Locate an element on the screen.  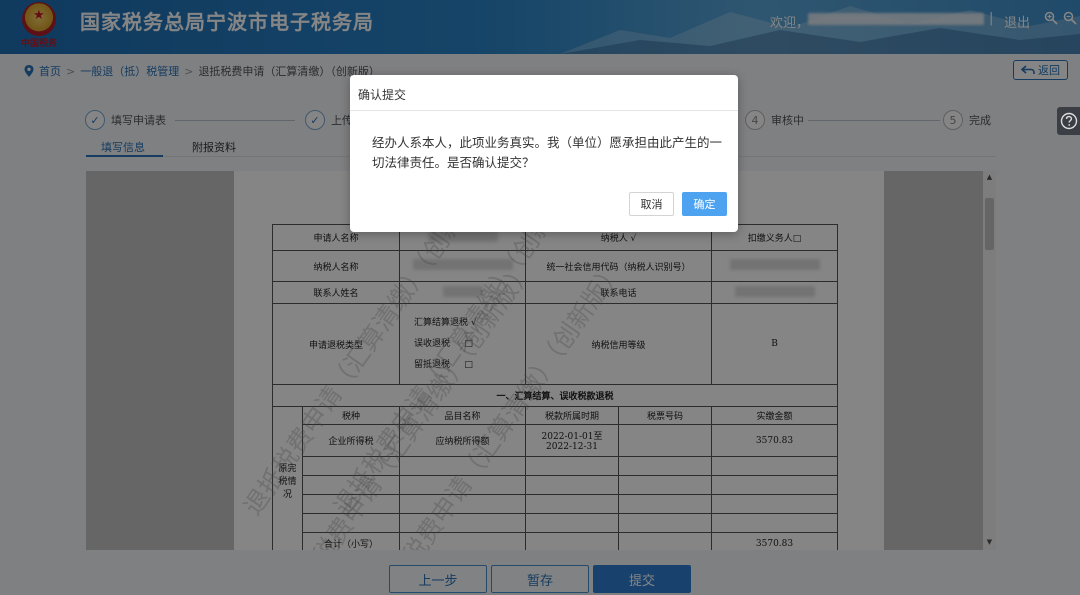
dialog-divider is located at coordinates (544, 110).